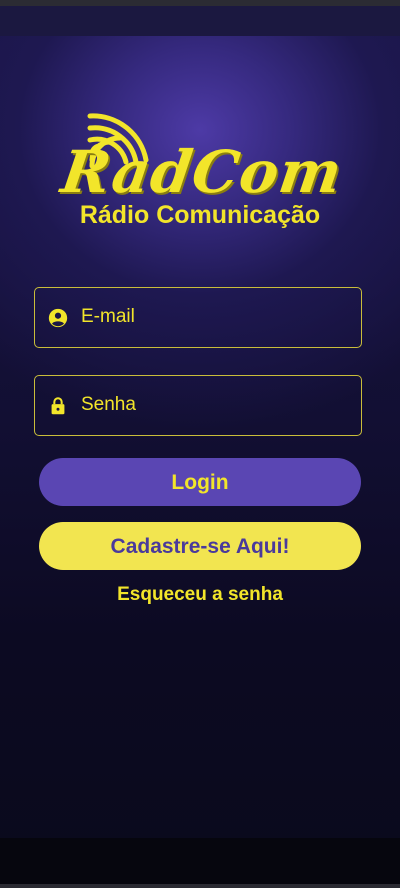  Describe the element at coordinates (200, 546) in the screenshot. I see `signup-button: Cadastre-se Aqui!` at that location.